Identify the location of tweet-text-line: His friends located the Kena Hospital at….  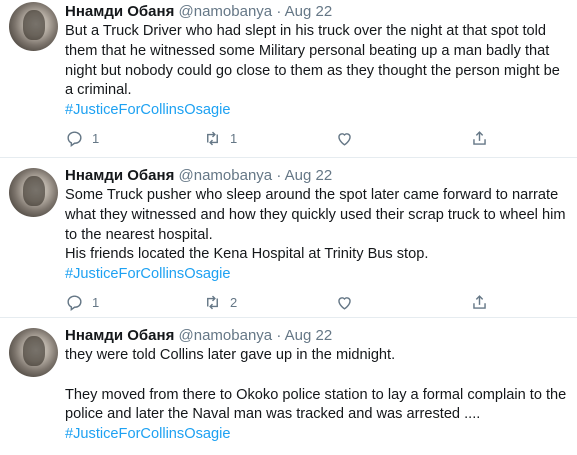
(247, 254).